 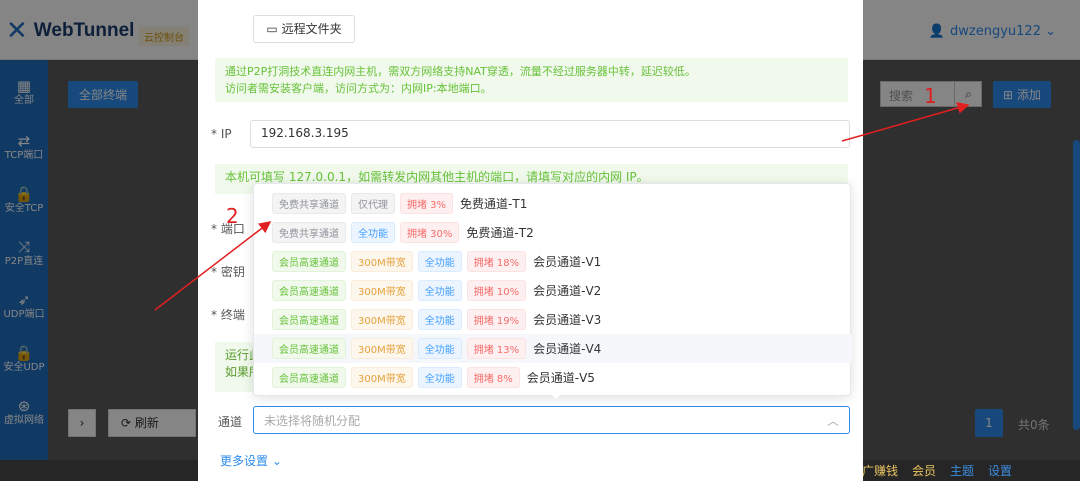 I want to click on annotation-2: 2, so click(x=232, y=216).